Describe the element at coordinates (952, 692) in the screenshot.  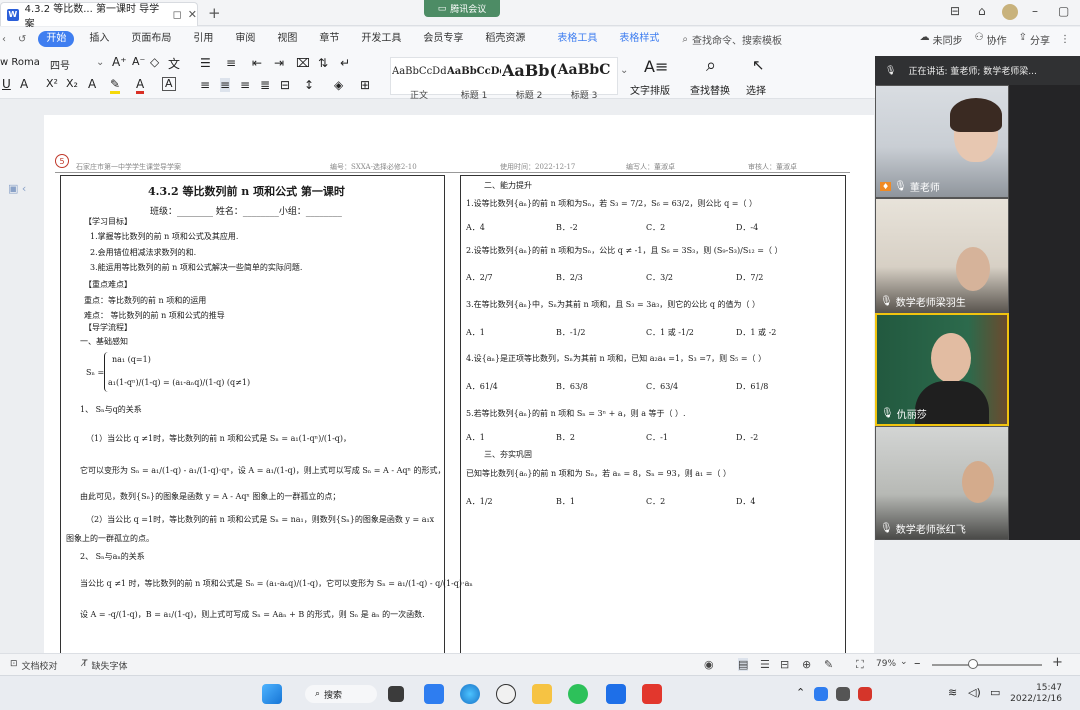
I see `tray-network-icon: ≋` at that location.